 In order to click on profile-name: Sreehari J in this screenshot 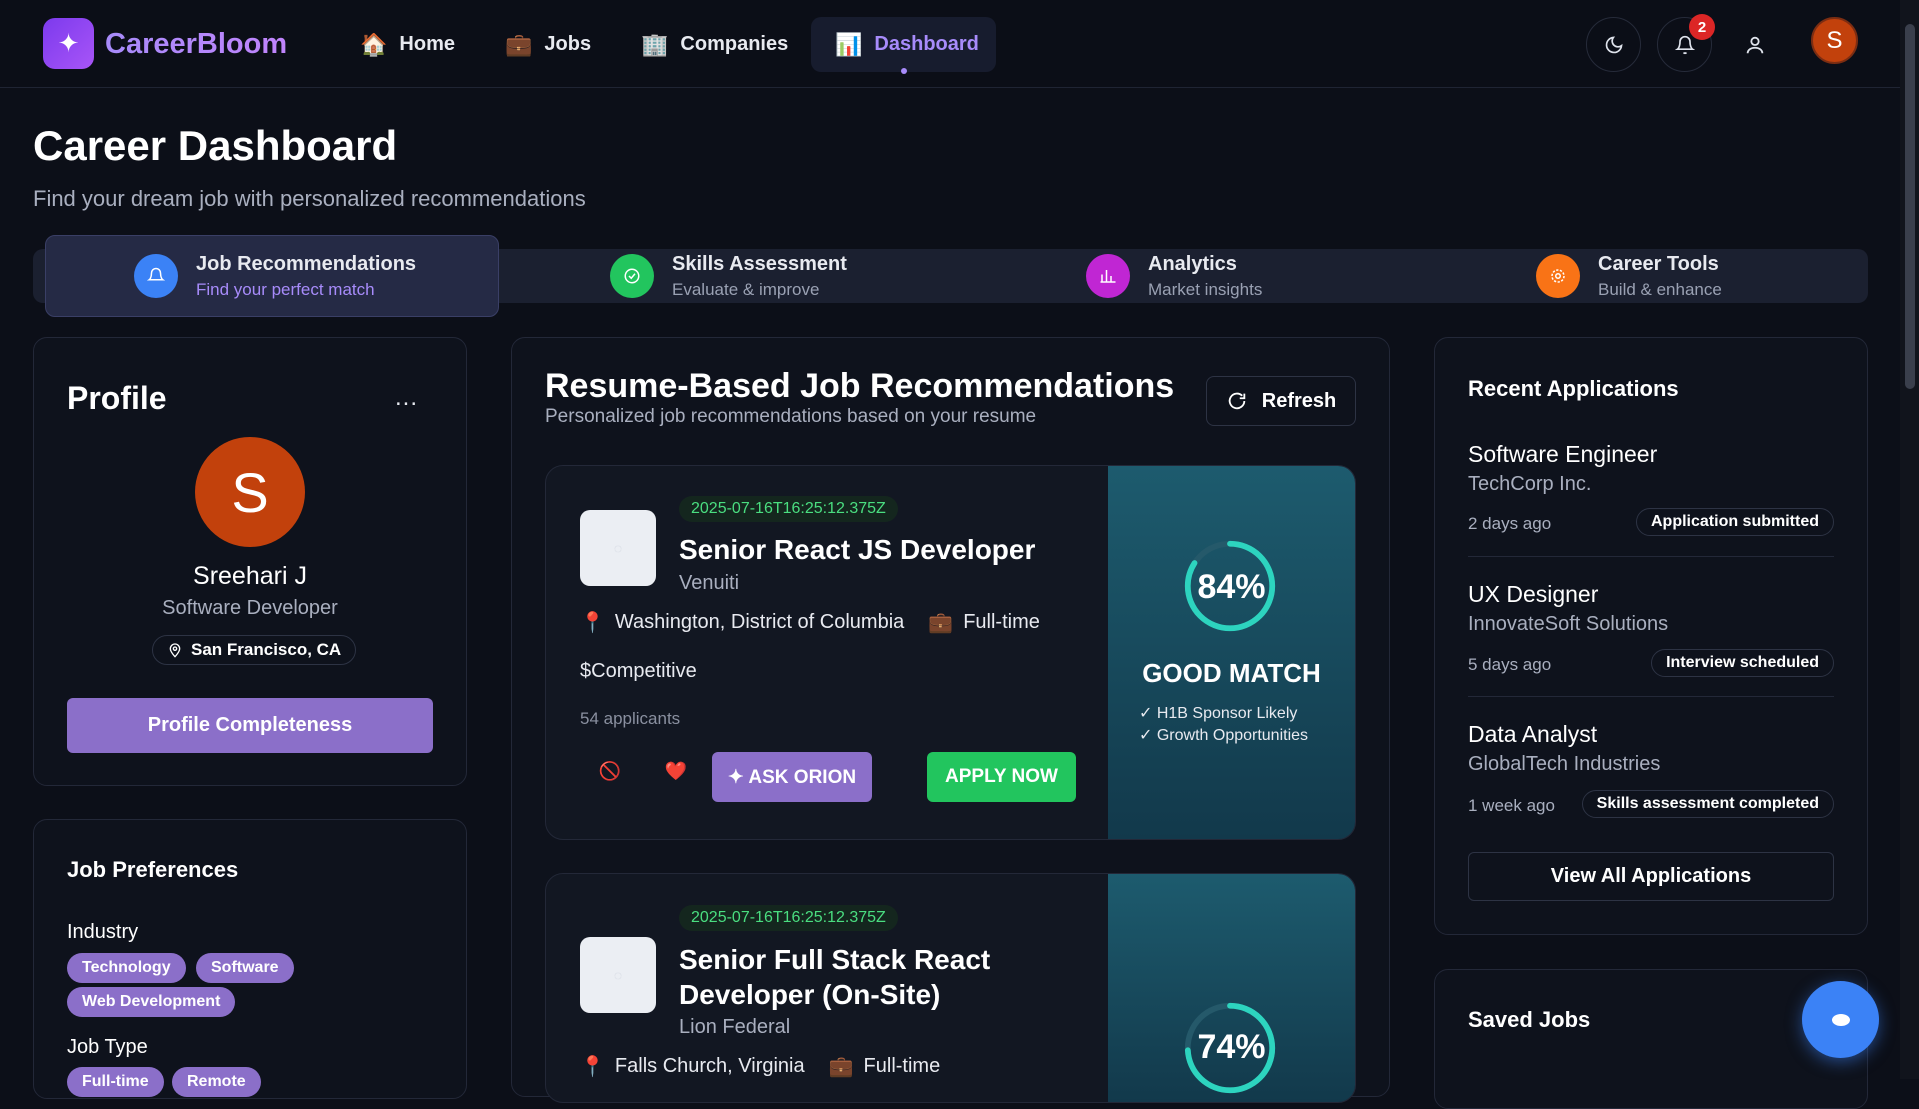, I will do `click(250, 576)`.